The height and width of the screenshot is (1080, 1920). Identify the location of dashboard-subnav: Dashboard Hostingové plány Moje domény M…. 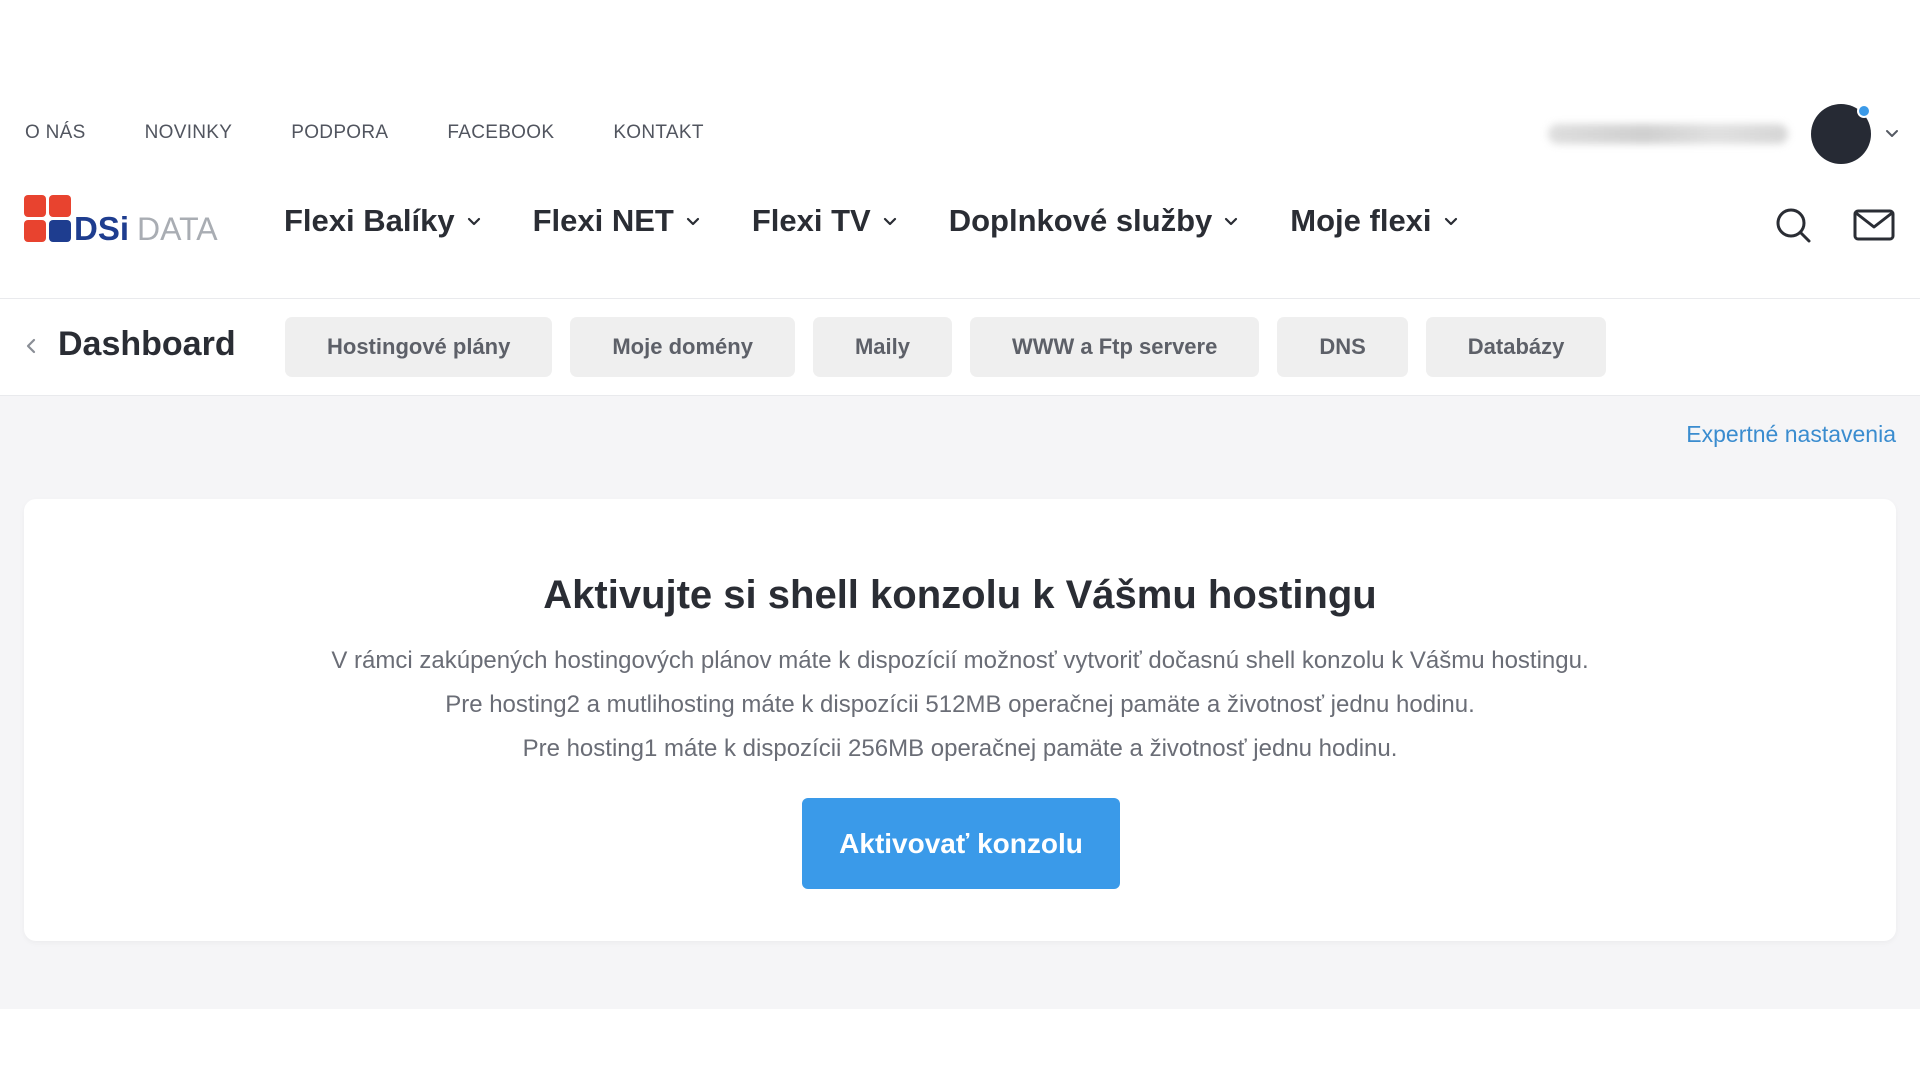
(960, 347).